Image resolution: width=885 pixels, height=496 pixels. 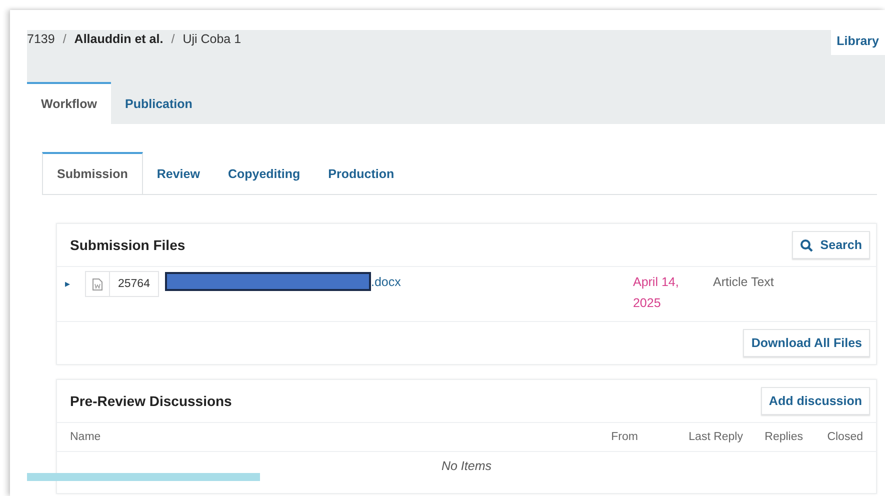 What do you see at coordinates (466, 466) in the screenshot?
I see `empty-message: No Items` at bounding box center [466, 466].